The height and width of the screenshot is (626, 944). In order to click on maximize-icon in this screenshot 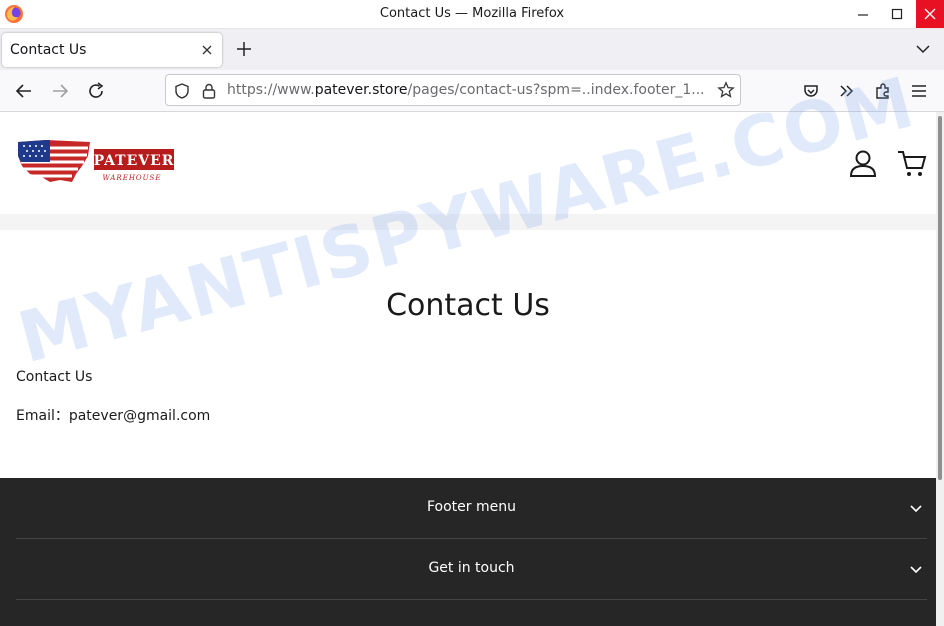, I will do `click(897, 14)`.